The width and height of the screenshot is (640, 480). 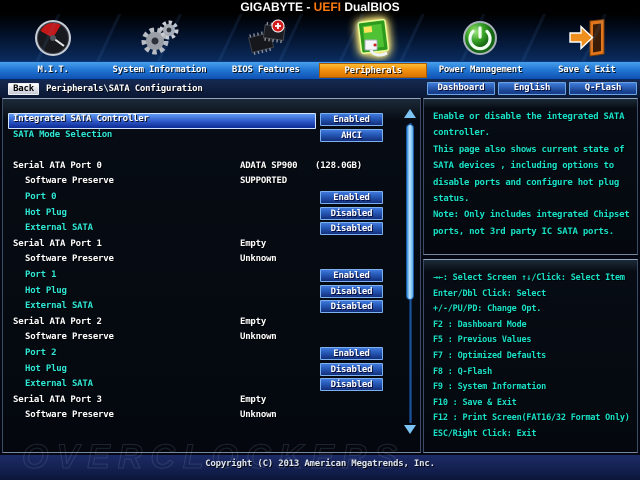 What do you see at coordinates (529, 278) in the screenshot?
I see `hotkey-line: →←: Select Screen ↑↓/Click: Select Item` at bounding box center [529, 278].